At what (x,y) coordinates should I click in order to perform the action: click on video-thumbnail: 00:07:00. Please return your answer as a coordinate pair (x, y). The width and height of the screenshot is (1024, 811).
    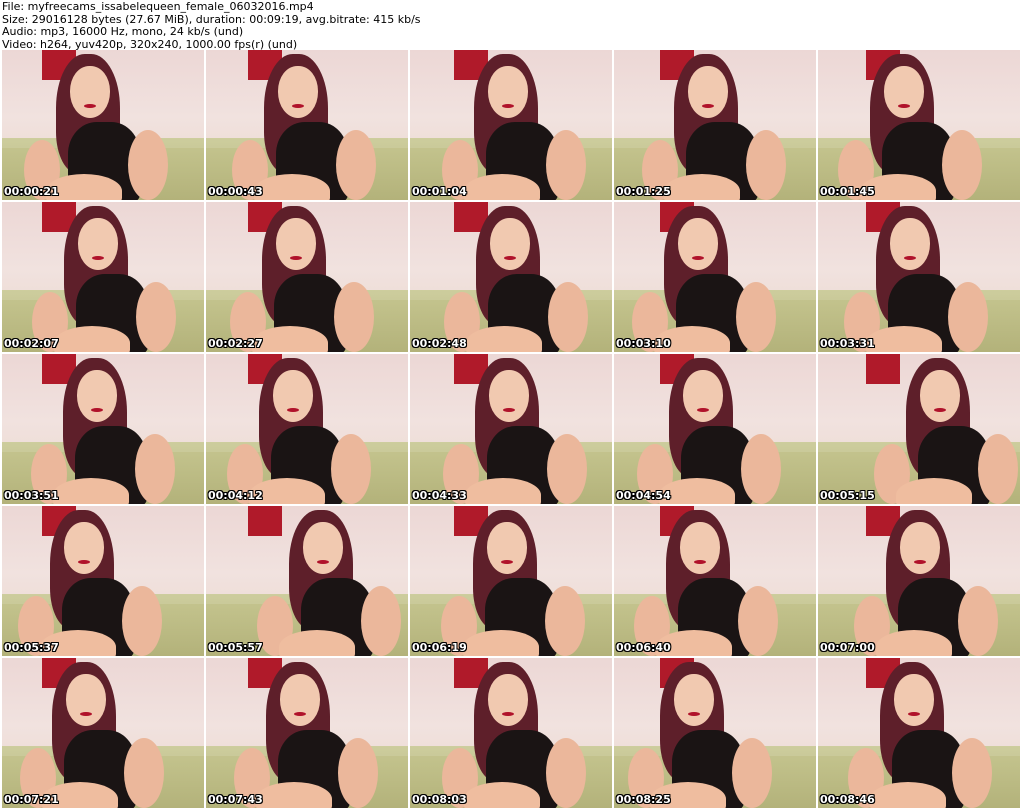
    Looking at the image, I should click on (919, 581).